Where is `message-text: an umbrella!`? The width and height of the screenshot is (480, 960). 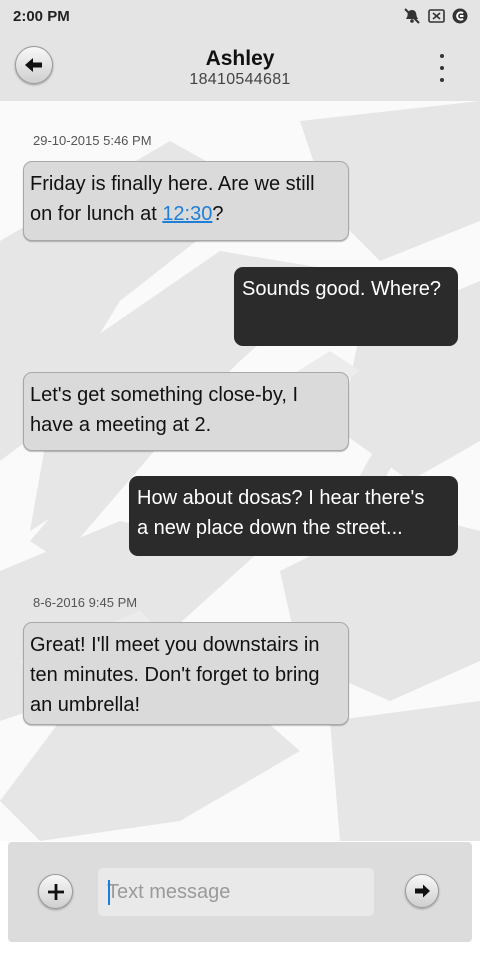 message-text: an umbrella! is located at coordinates (85, 705).